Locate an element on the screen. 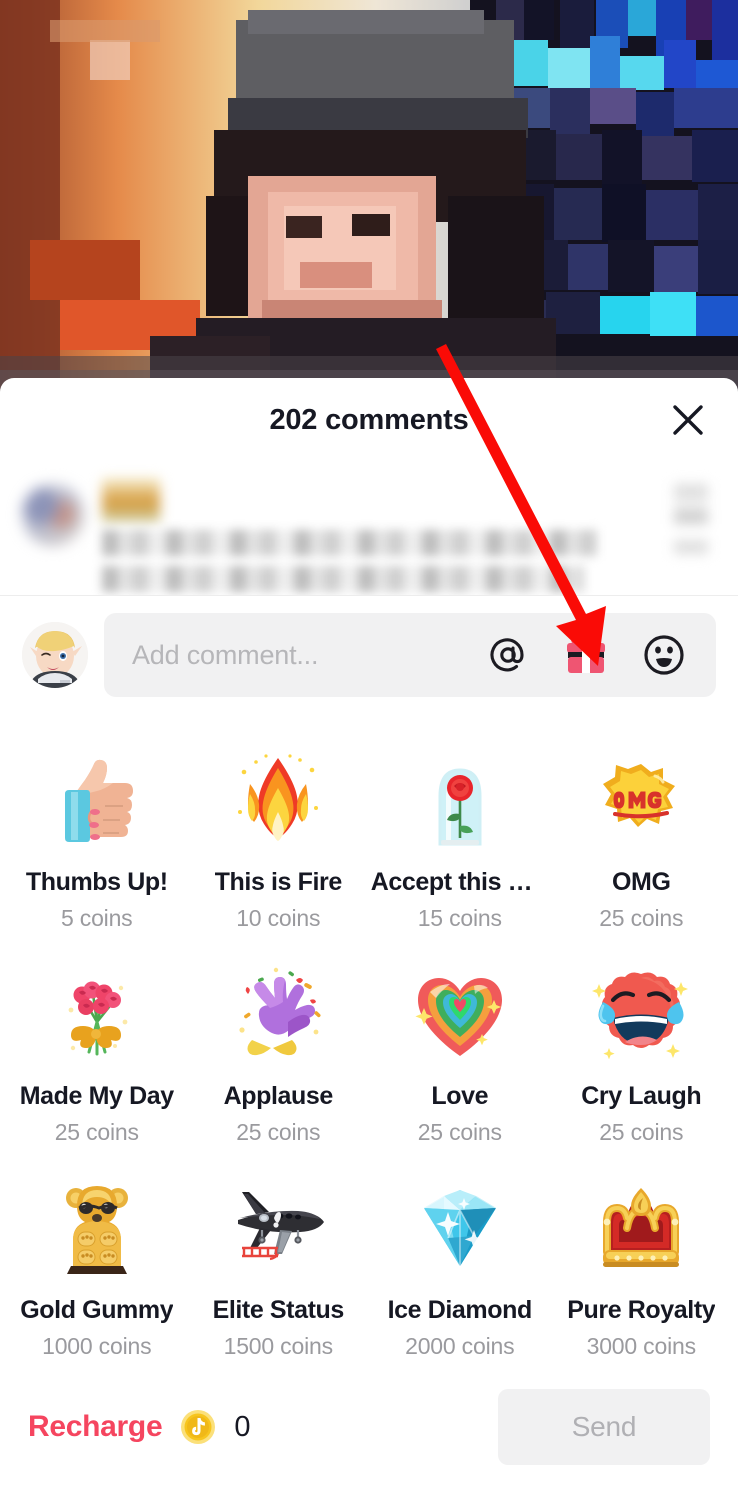  bouquet-gift-icon is located at coordinates (97, 1016).